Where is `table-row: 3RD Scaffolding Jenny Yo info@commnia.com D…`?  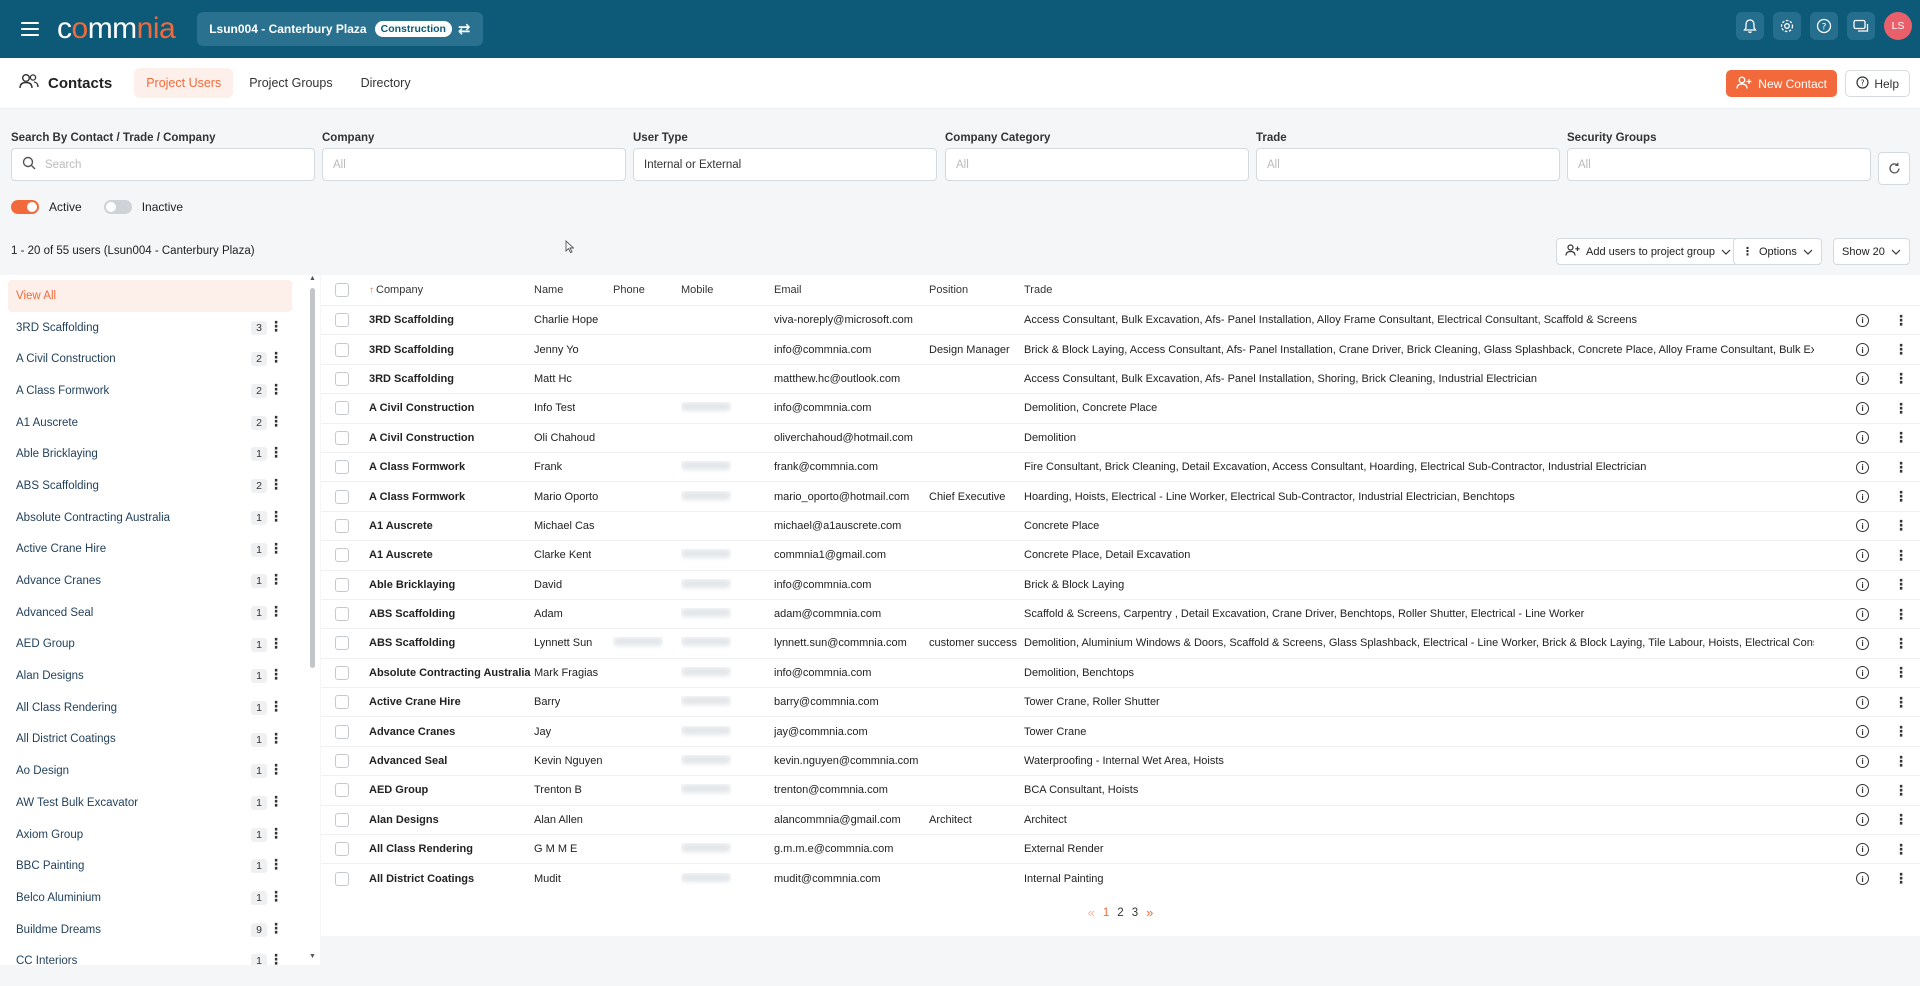
table-row: 3RD Scaffolding Jenny Yo info@commnia.com D… is located at coordinates (1120, 348).